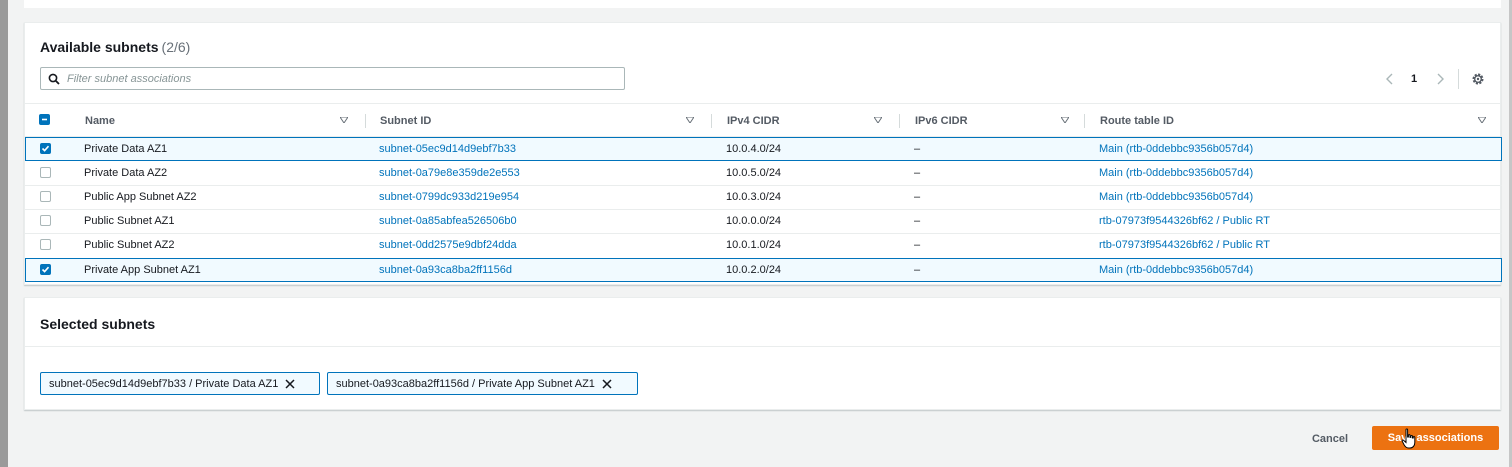  Describe the element at coordinates (1330, 439) in the screenshot. I see `cancel-button: Cancel` at that location.